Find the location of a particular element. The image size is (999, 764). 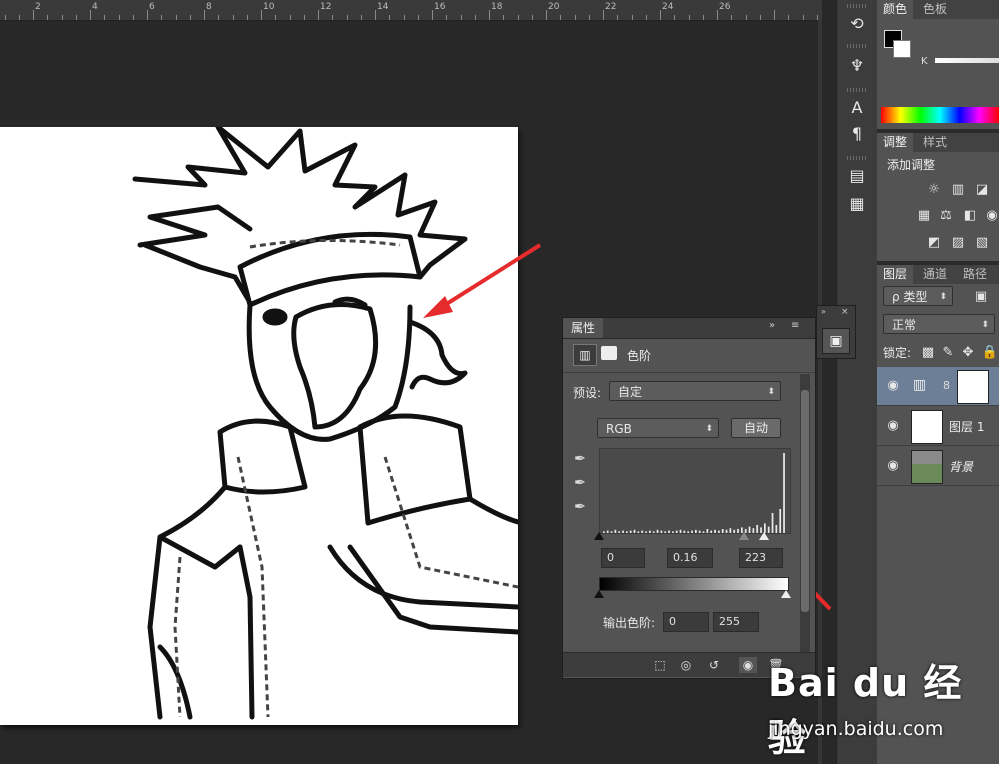

output-white-slider is located at coordinates (786, 594).